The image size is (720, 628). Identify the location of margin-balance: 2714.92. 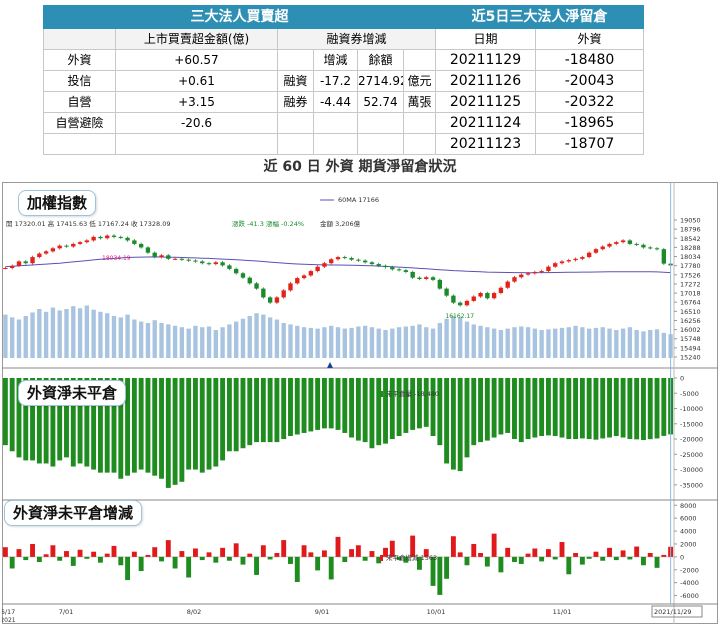
(380, 81).